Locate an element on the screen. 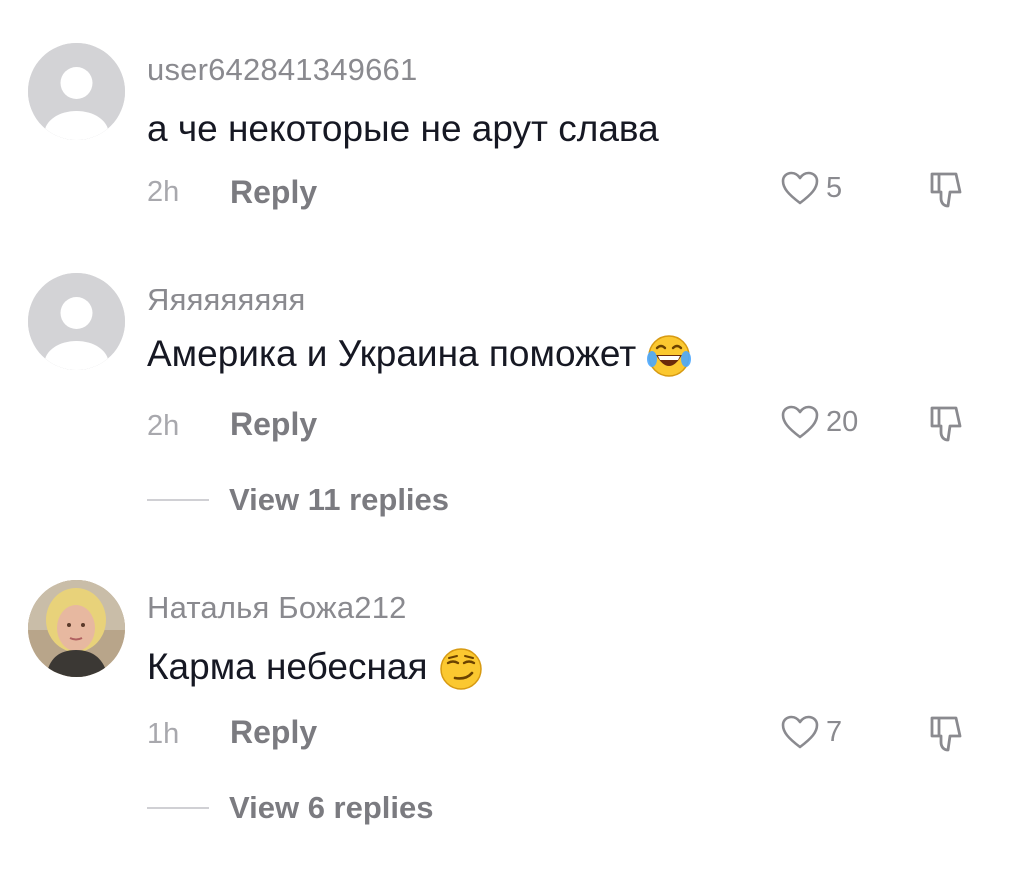 This screenshot has width=1013, height=870. user-photo-avatar-icon is located at coordinates (76, 628).